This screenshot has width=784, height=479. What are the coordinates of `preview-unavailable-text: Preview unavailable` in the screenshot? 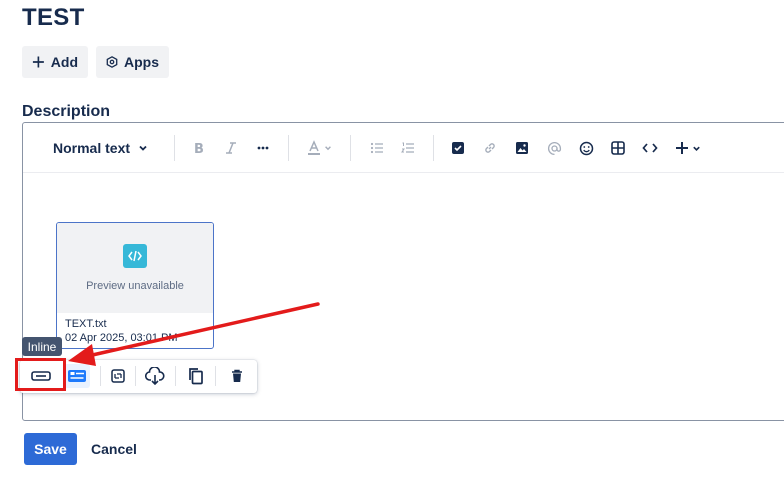 It's located at (135, 286).